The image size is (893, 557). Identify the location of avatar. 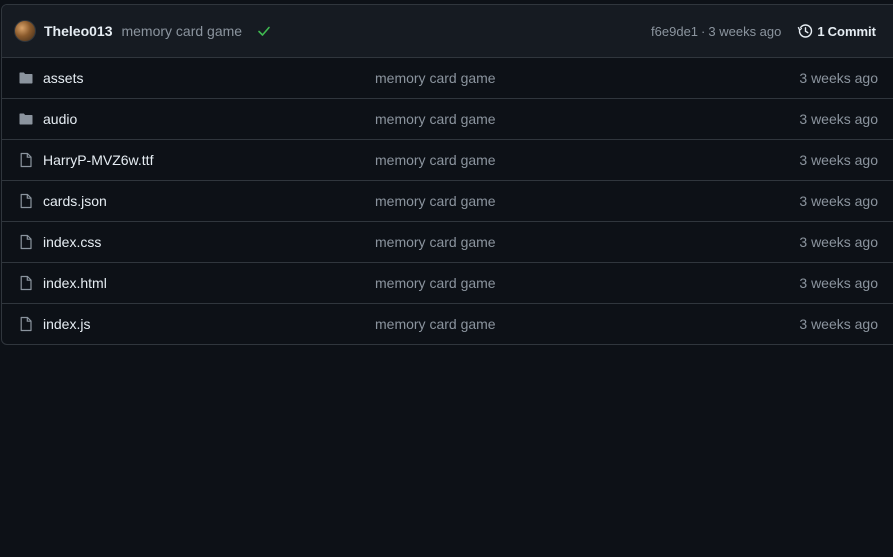
(25, 31).